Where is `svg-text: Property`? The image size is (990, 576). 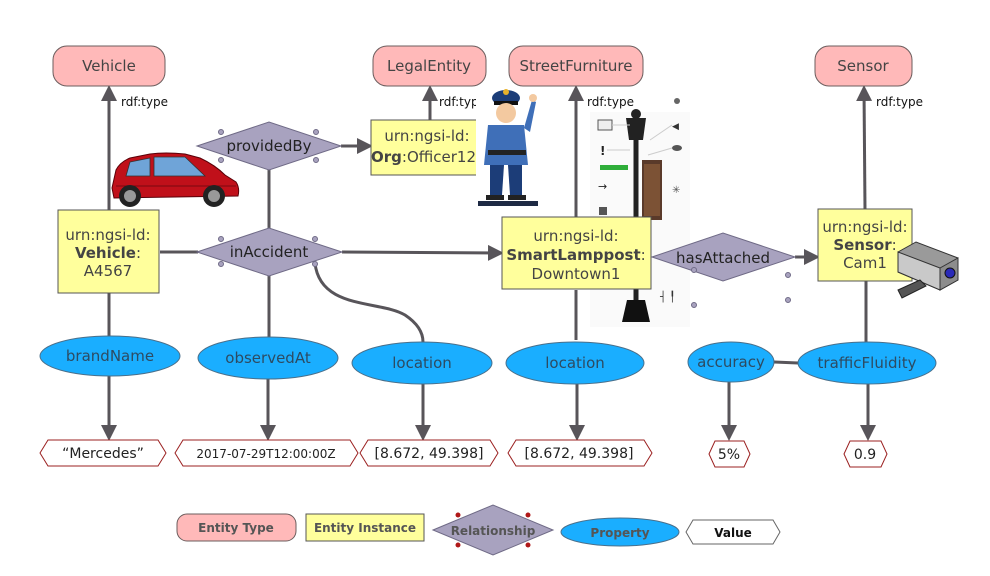
svg-text: Property is located at coordinates (619, 533).